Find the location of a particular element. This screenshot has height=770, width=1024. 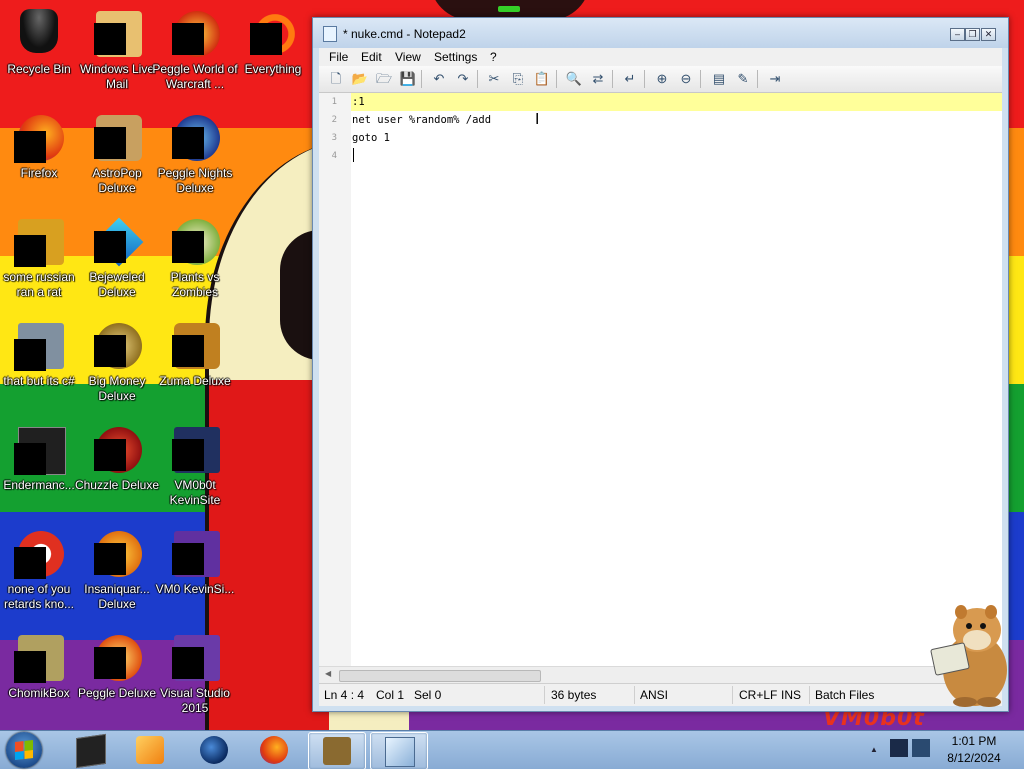

taskbar-media-player is located at coordinates (150, 750).